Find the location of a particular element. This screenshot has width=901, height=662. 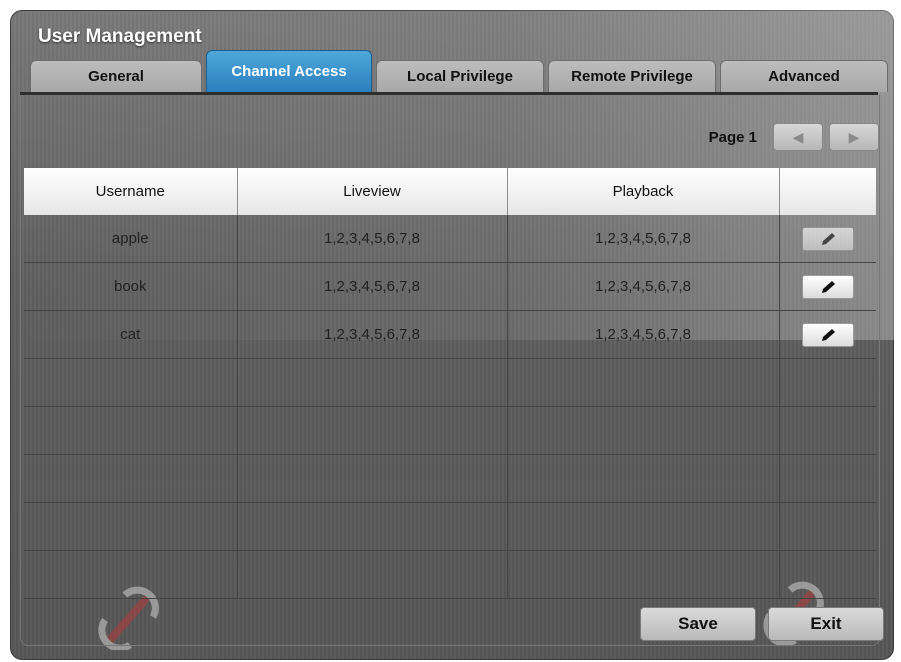

previous-page-button: ◀ is located at coordinates (798, 137).